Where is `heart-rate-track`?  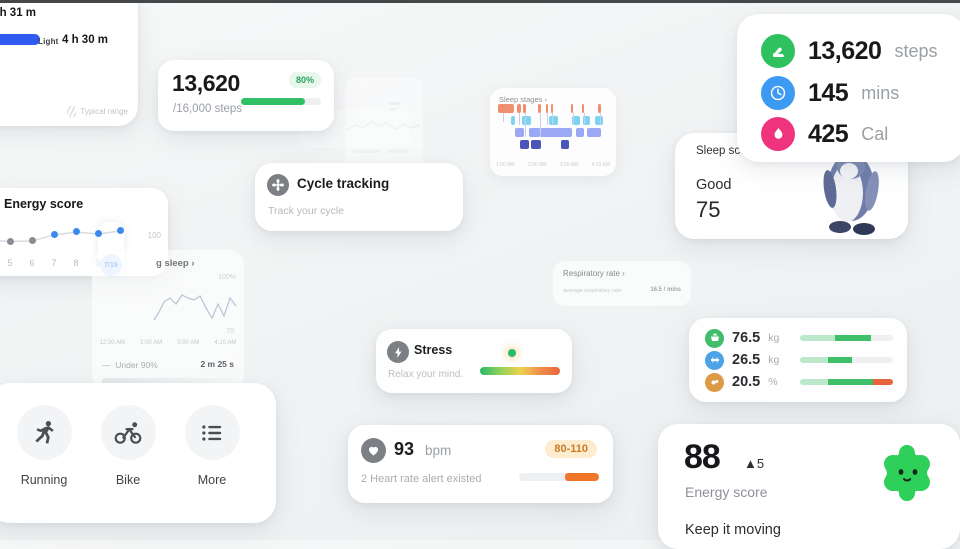
heart-rate-track is located at coordinates (559, 477).